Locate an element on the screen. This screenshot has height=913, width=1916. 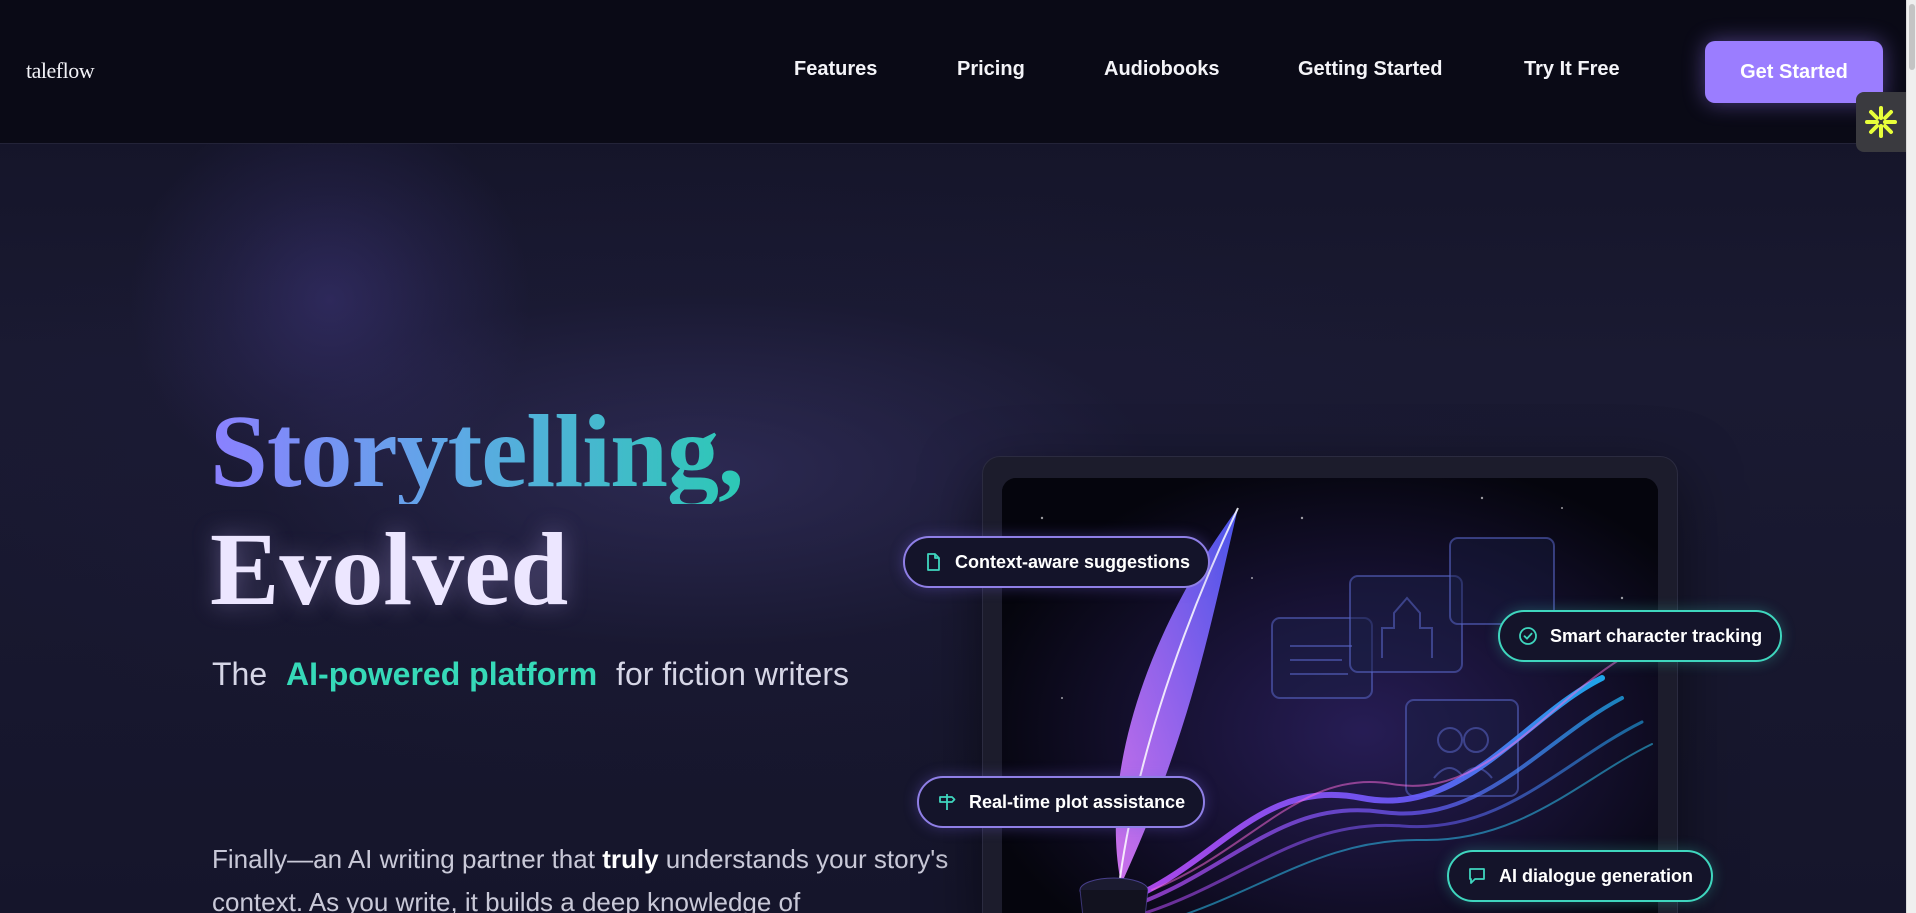
subtitle-prefix: The is located at coordinates (240, 674).